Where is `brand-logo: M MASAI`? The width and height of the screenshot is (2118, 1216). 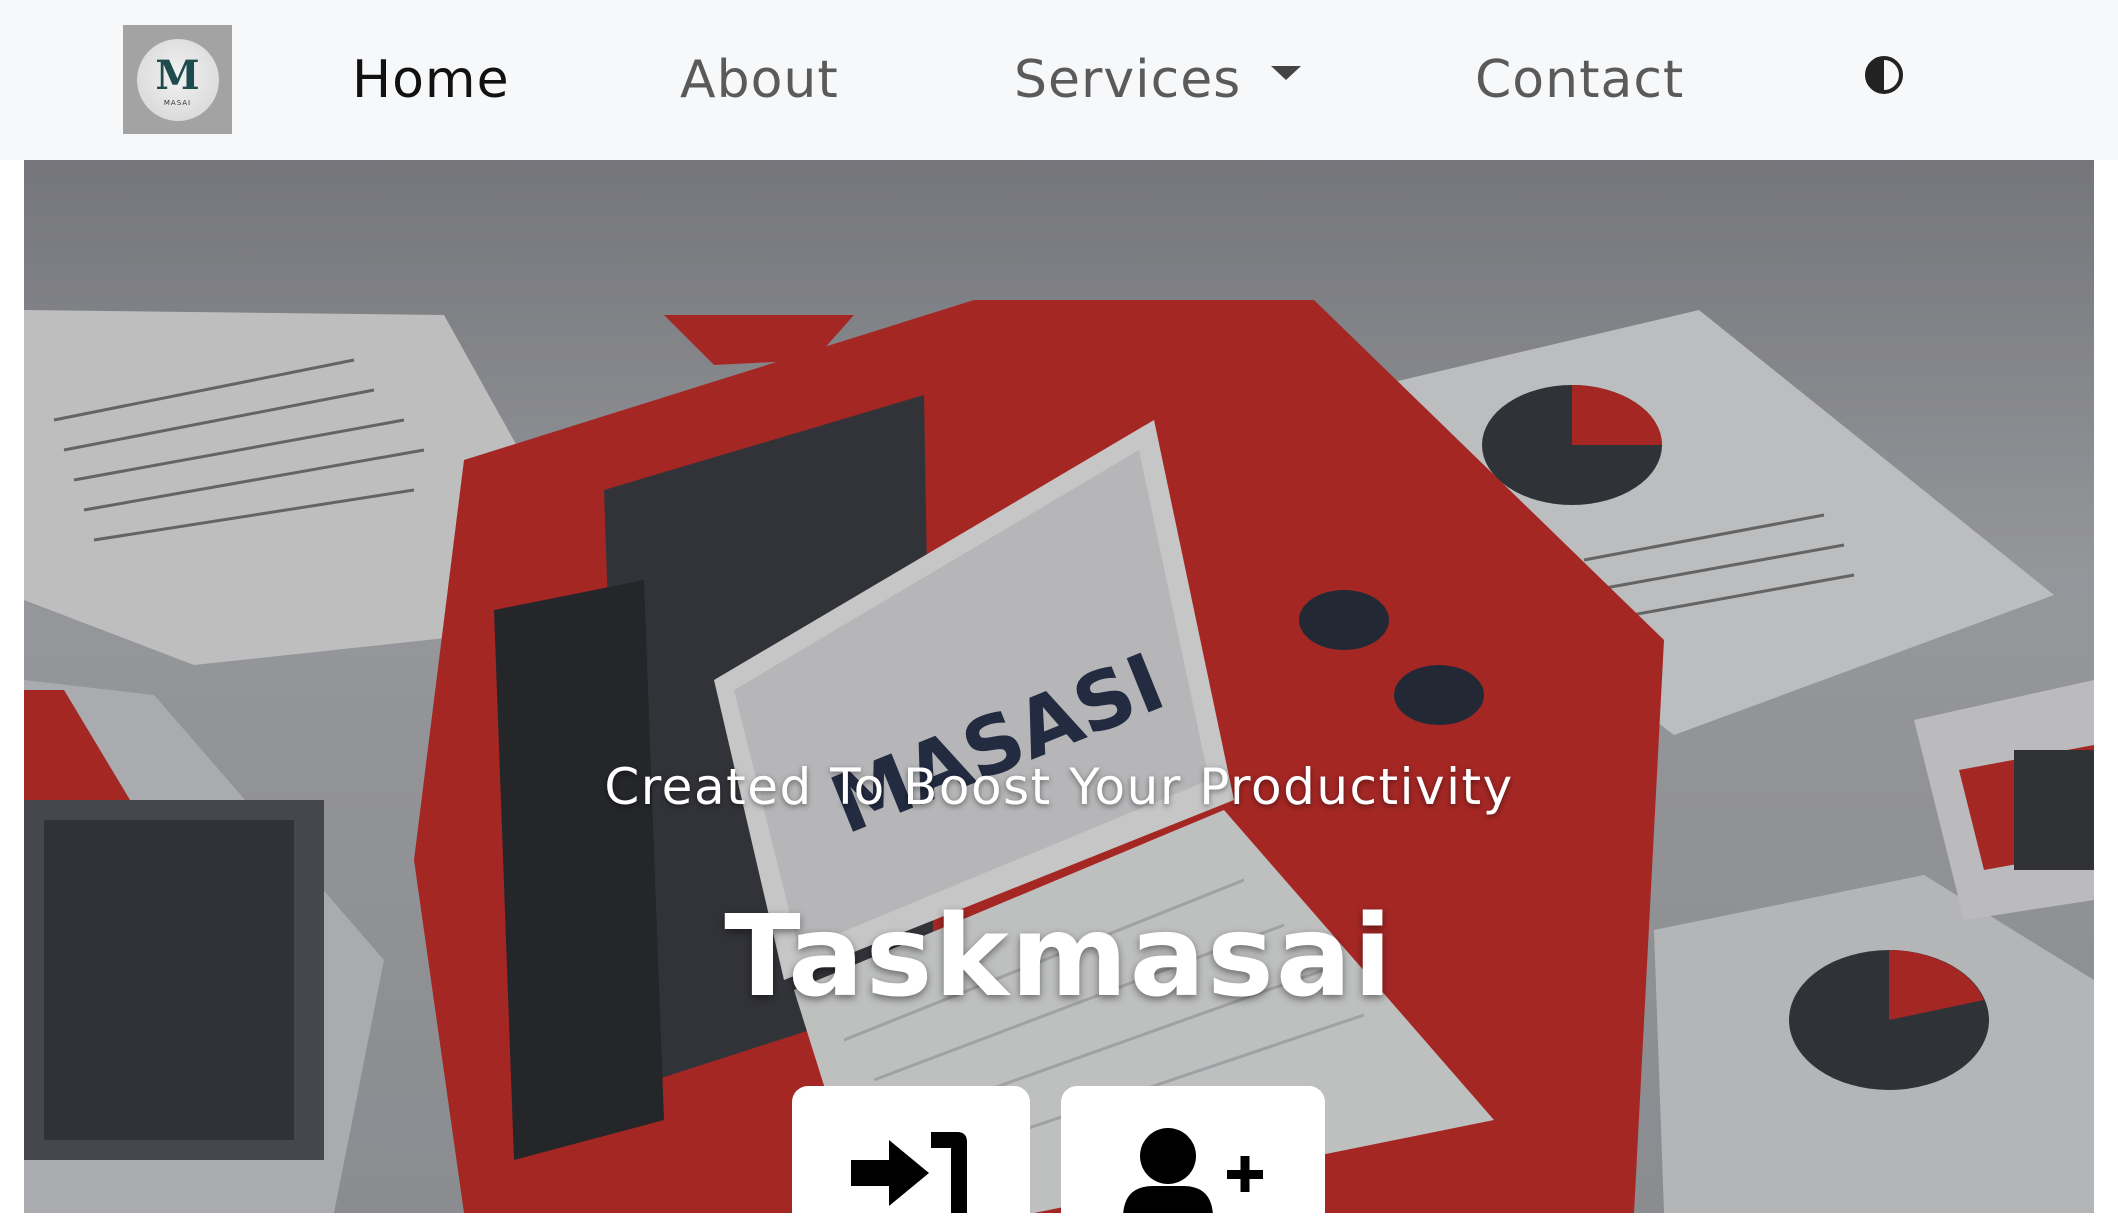
brand-logo: M MASAI is located at coordinates (177, 79).